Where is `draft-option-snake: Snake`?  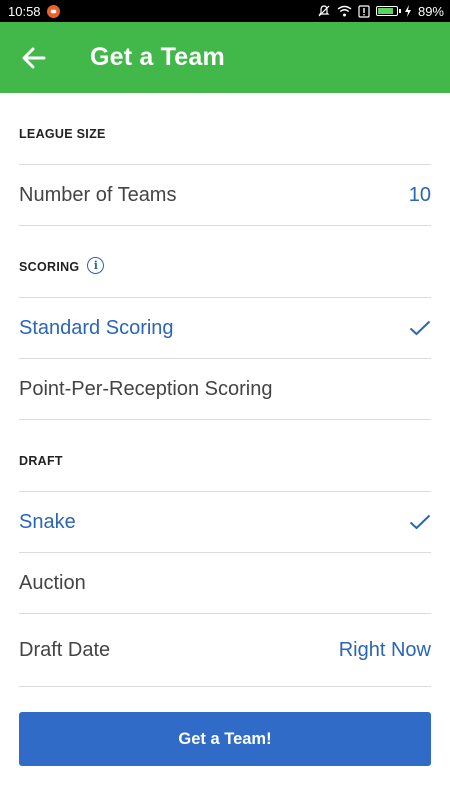 draft-option-snake: Snake is located at coordinates (225, 521).